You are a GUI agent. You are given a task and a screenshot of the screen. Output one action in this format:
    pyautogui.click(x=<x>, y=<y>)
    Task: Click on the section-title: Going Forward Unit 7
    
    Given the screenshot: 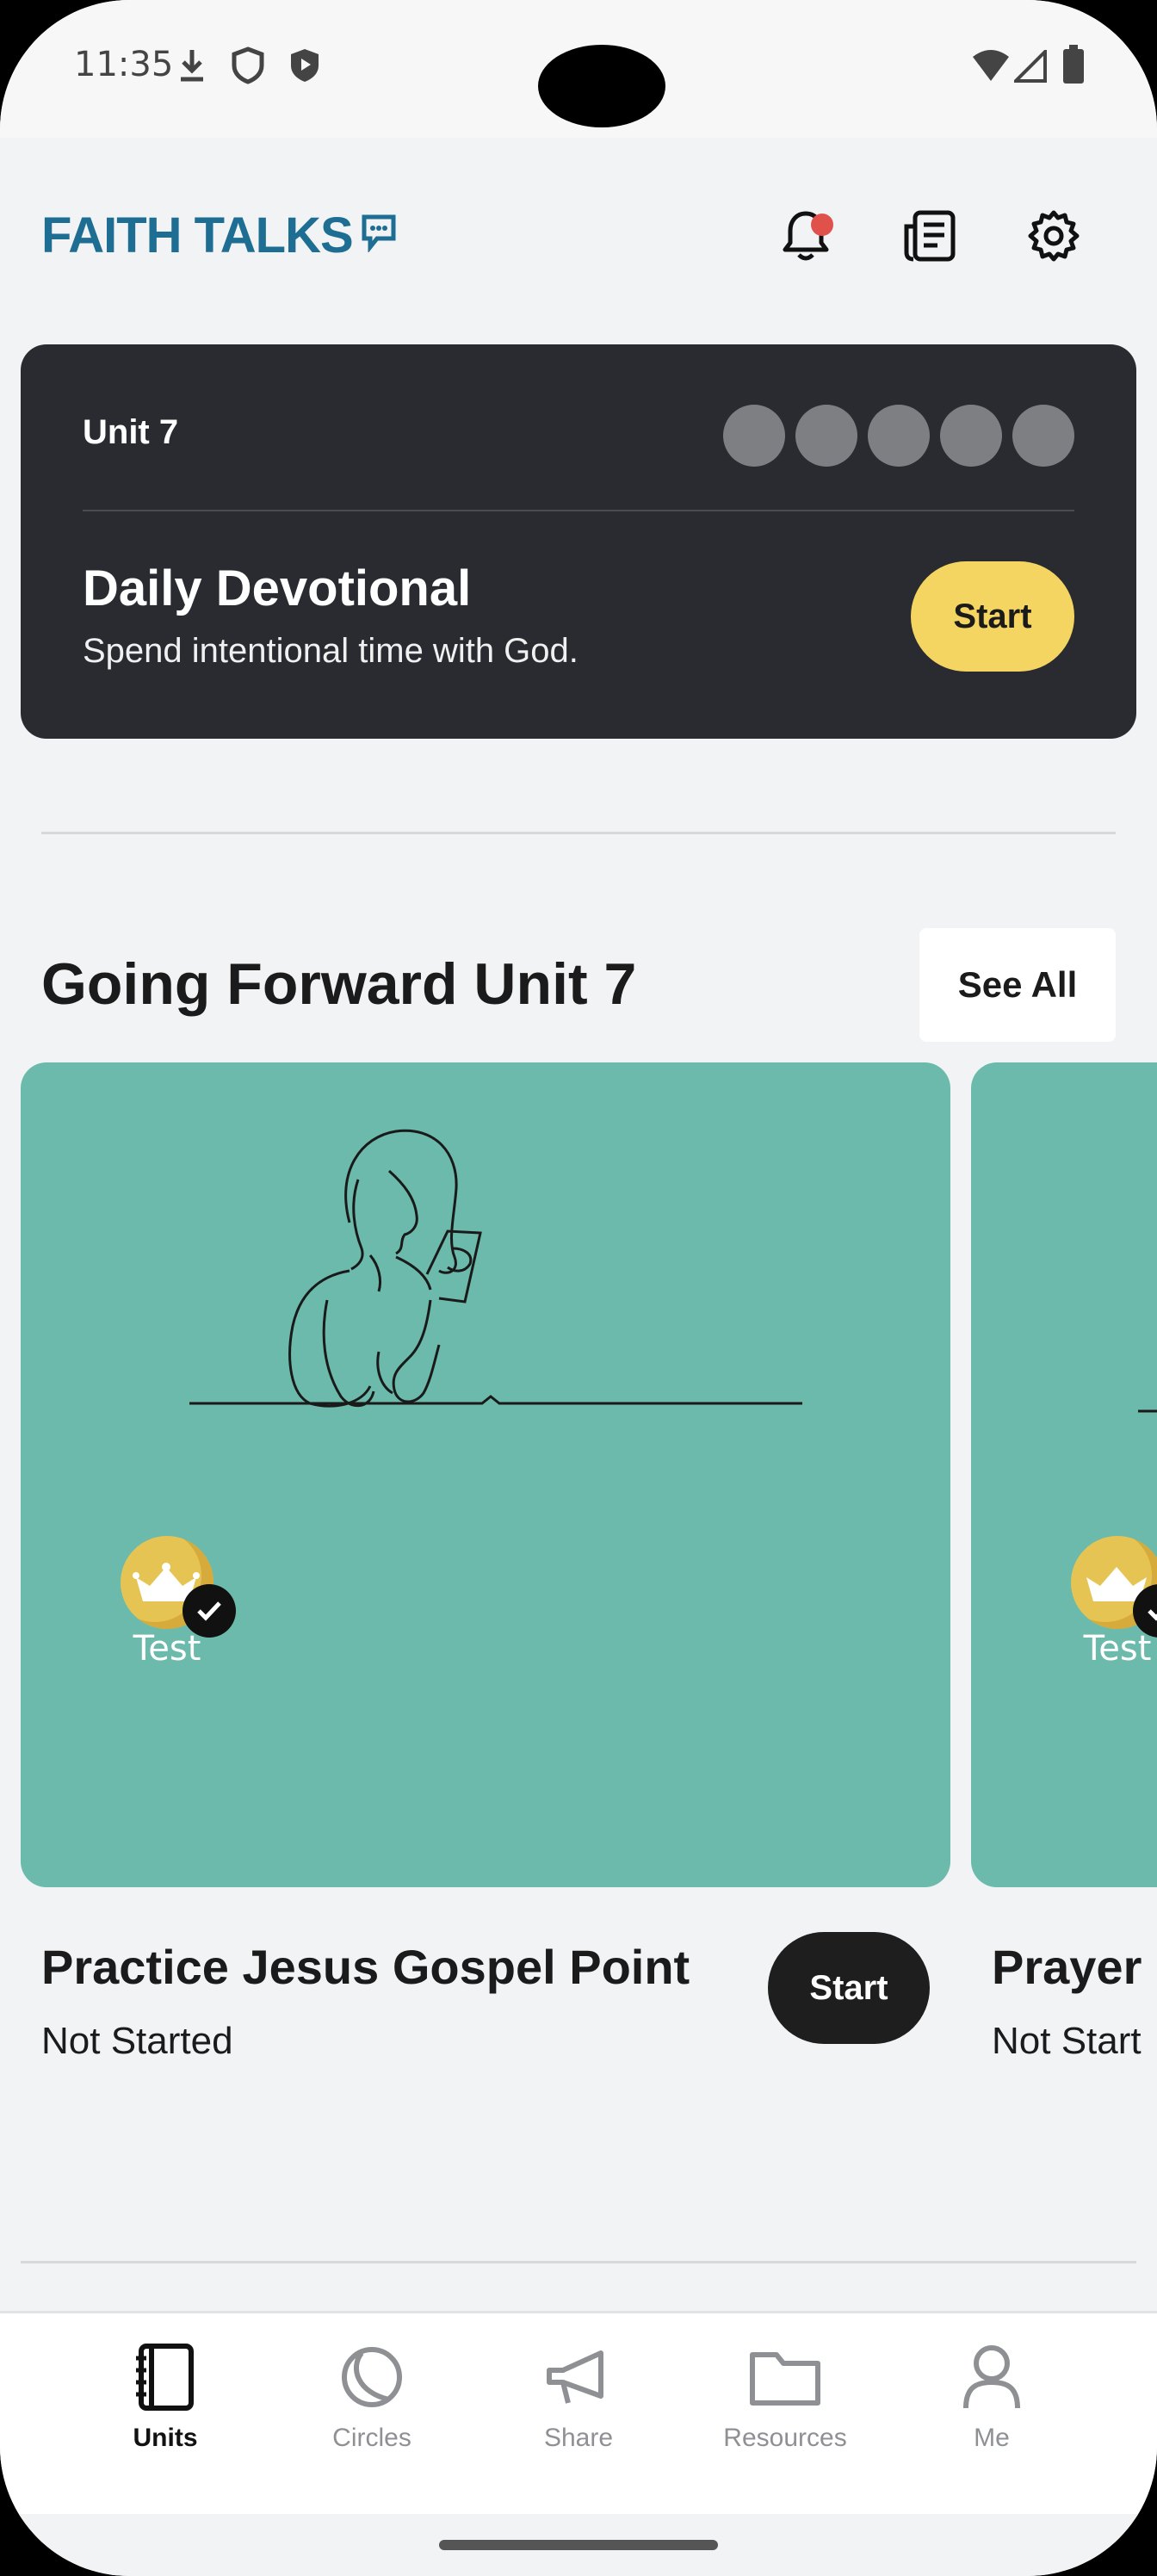 What is the action you would take?
    pyautogui.click(x=339, y=984)
    